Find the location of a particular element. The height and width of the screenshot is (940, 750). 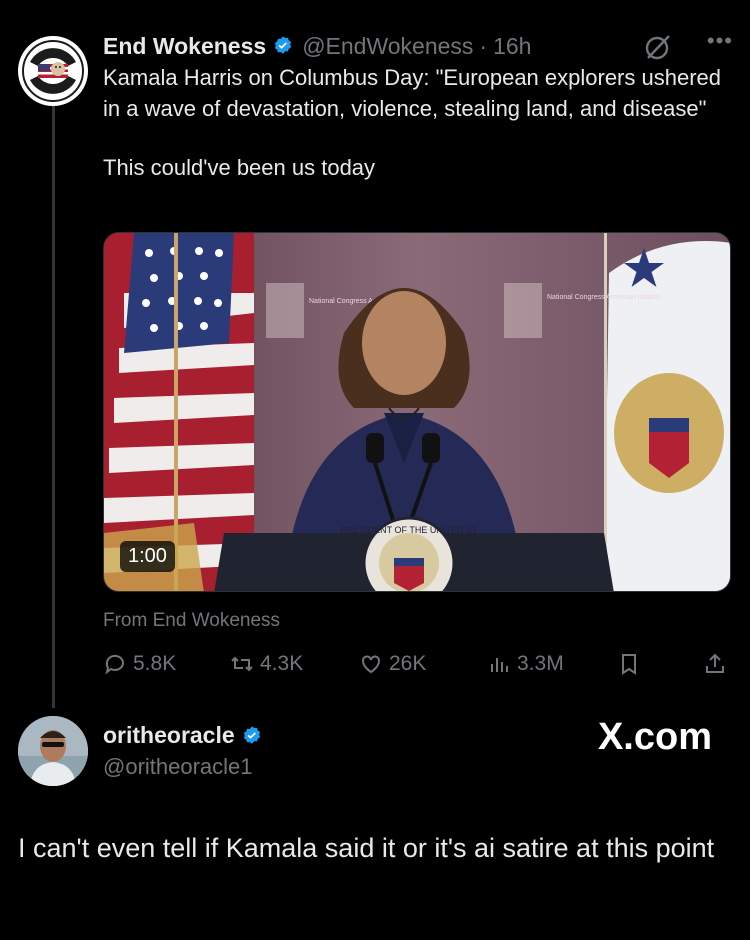

reply-button: 5.8K is located at coordinates (139, 664).